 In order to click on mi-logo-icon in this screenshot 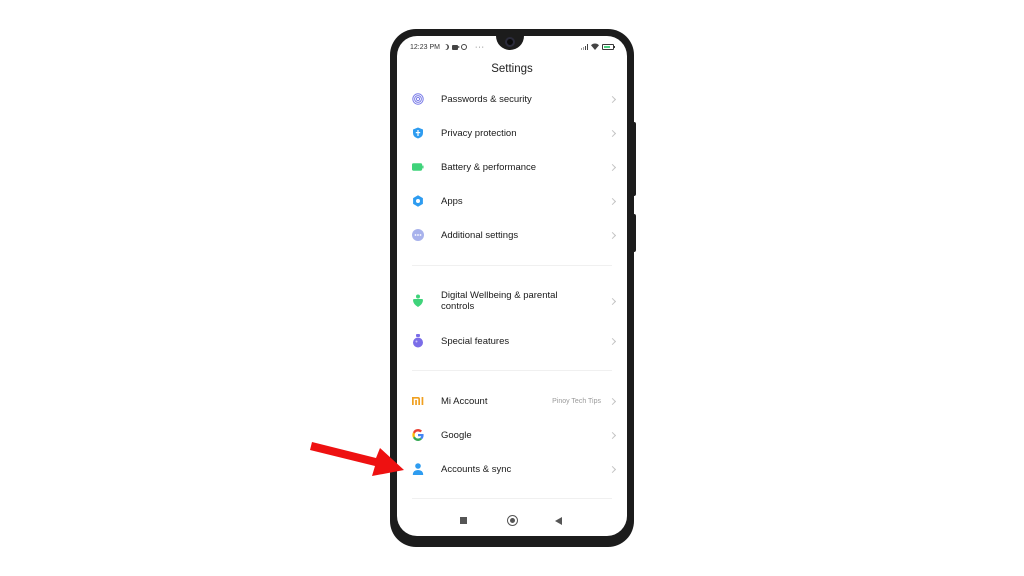, I will do `click(418, 401)`.